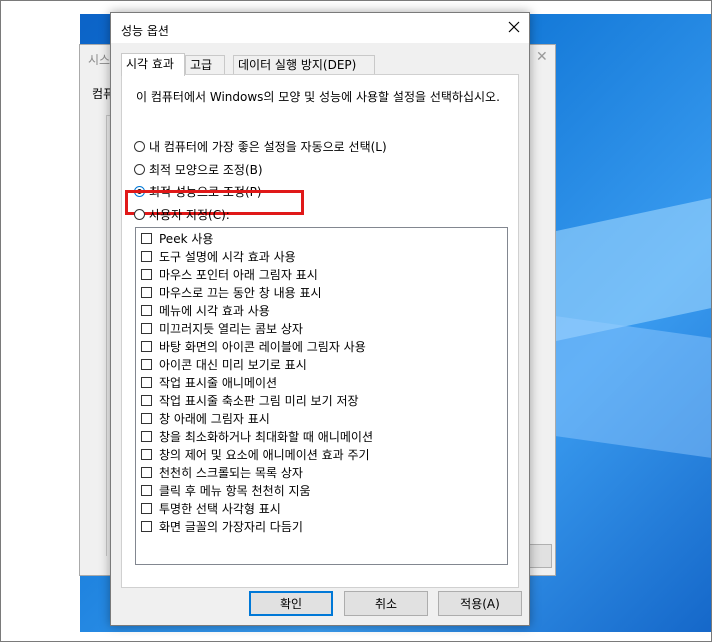  I want to click on list-item: 도구 설명에 시각 효과 사용, so click(218, 256).